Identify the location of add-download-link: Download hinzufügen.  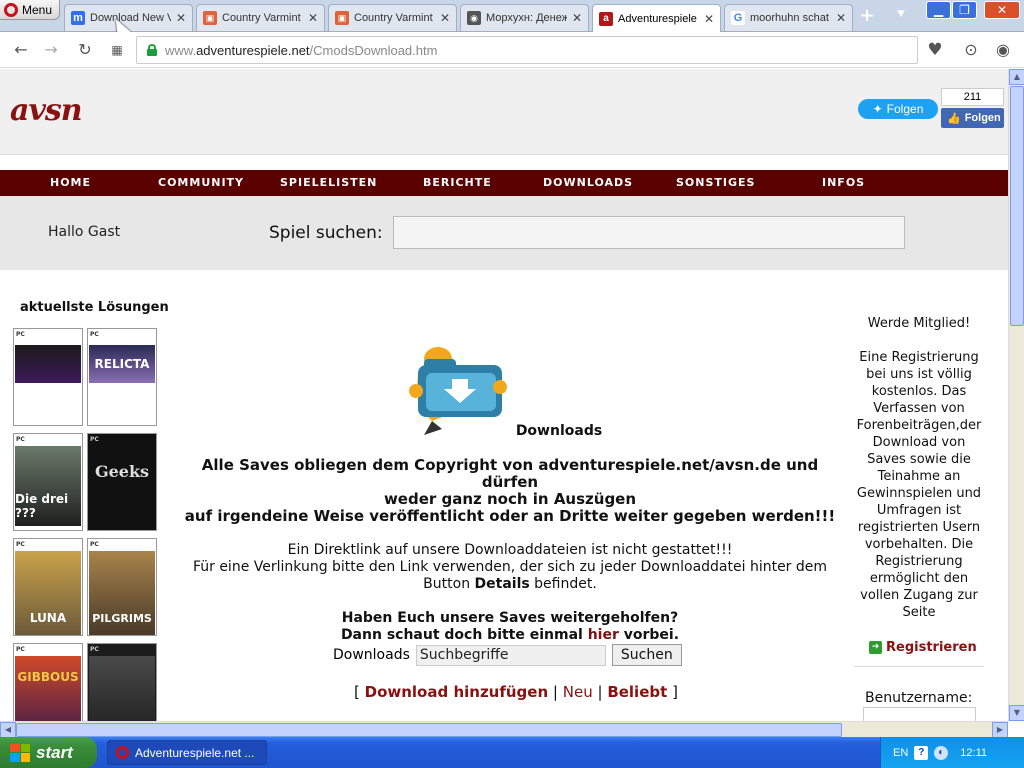
(457, 692).